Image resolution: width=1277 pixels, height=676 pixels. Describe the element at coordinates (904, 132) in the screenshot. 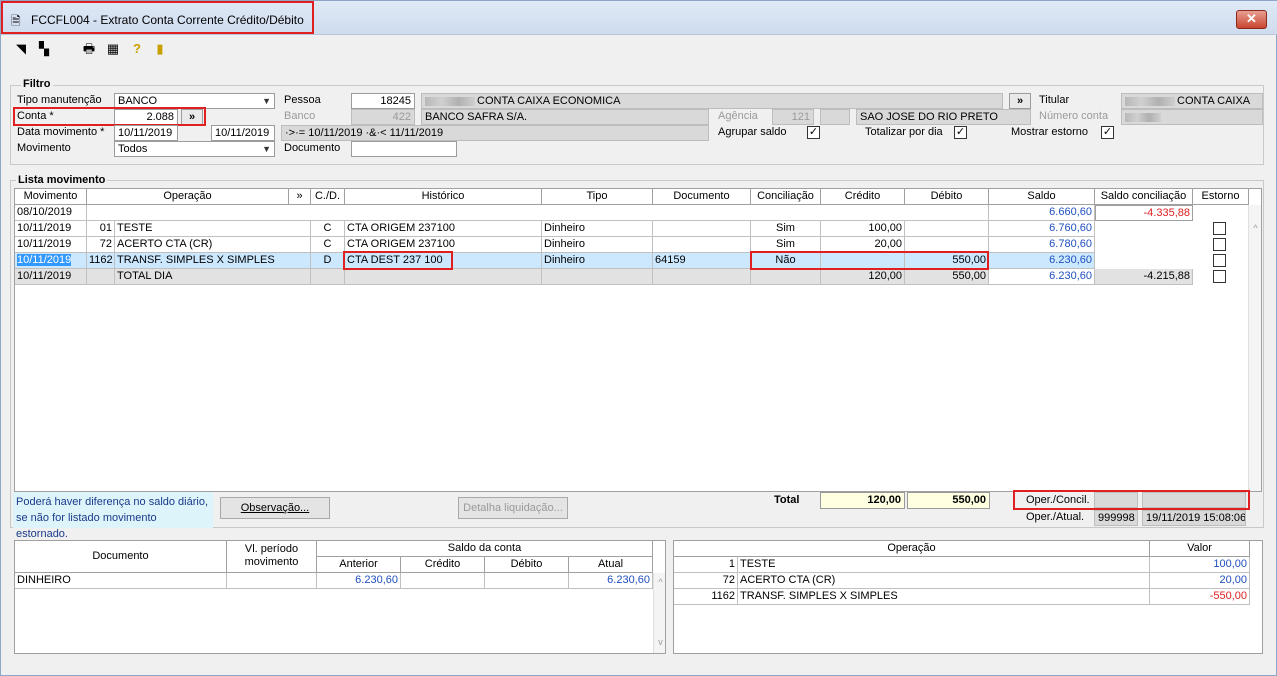

I see `totalizar-dia-label: Totalizar por dia` at that location.